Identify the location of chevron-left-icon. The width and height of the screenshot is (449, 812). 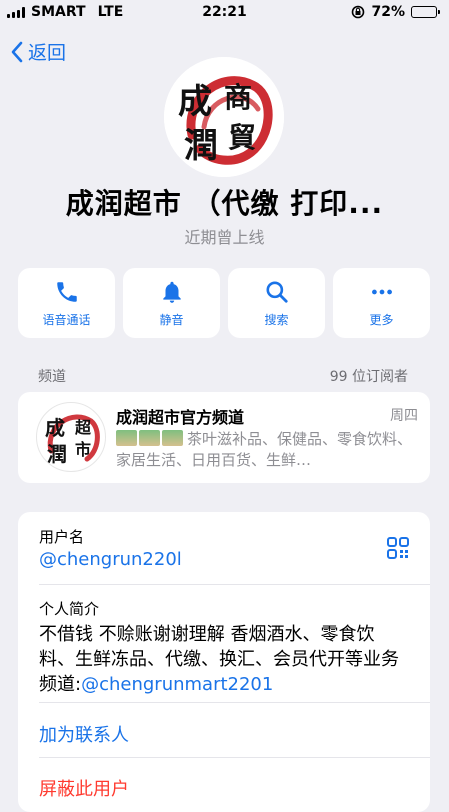
(17, 51).